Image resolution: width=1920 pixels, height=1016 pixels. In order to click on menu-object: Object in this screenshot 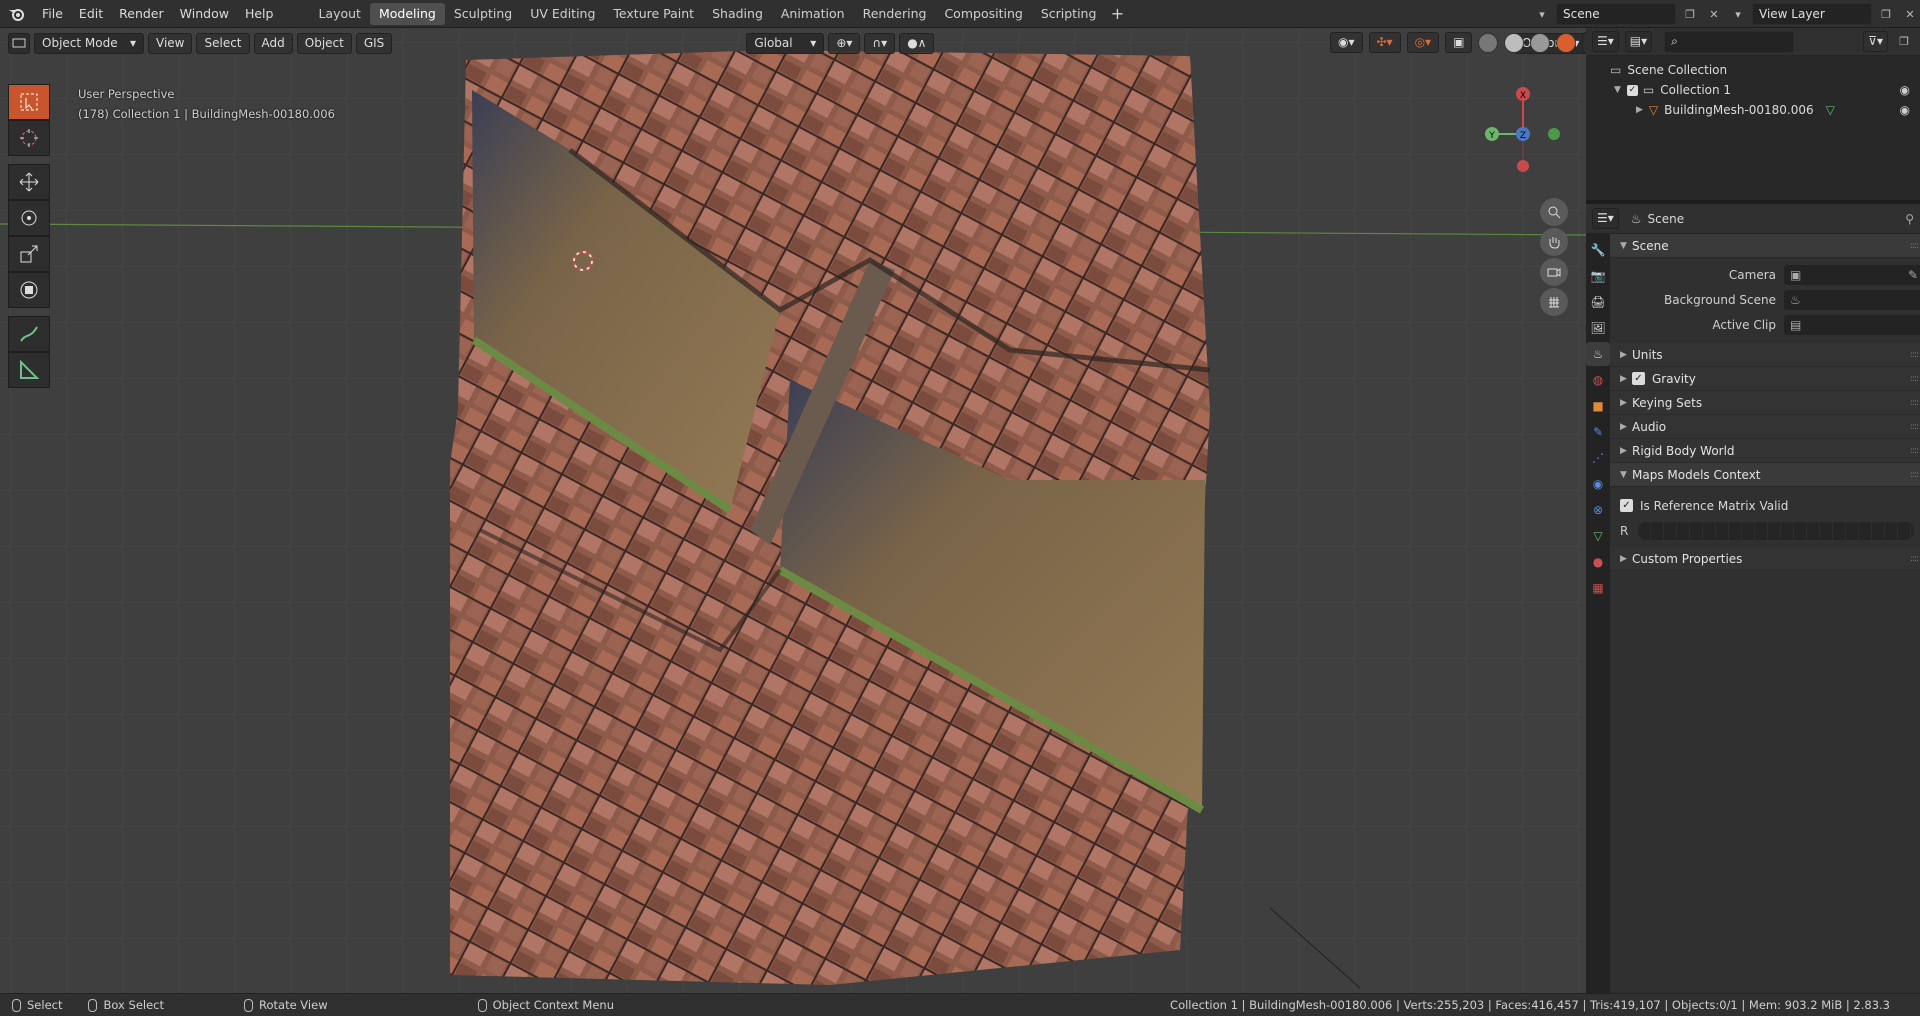, I will do `click(324, 43)`.